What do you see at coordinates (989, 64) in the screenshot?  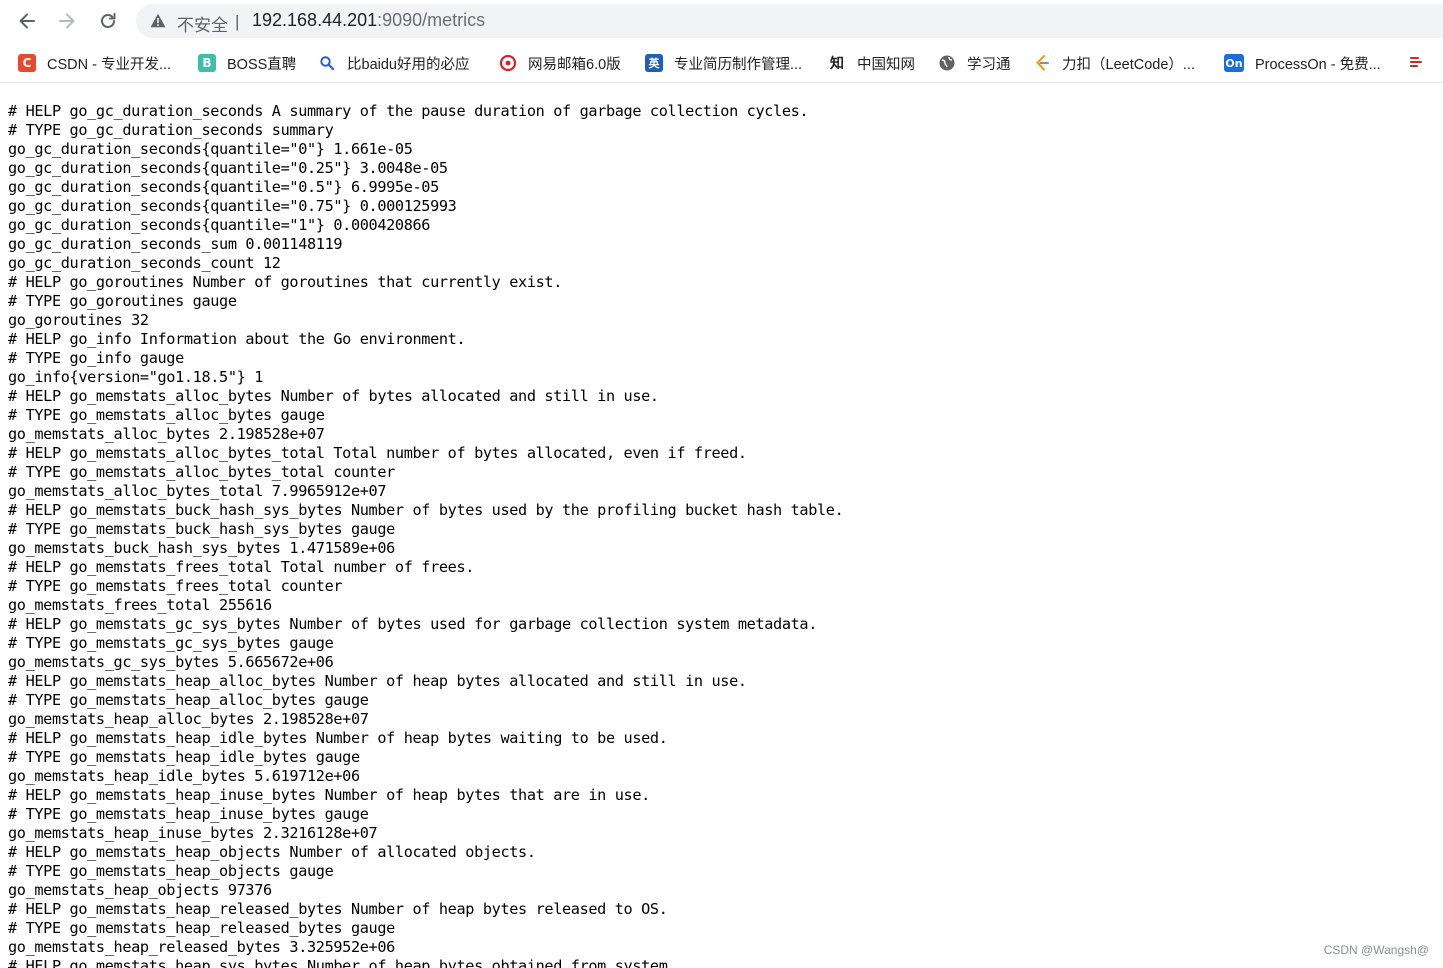 I see `bookmark-label: 学习通` at bounding box center [989, 64].